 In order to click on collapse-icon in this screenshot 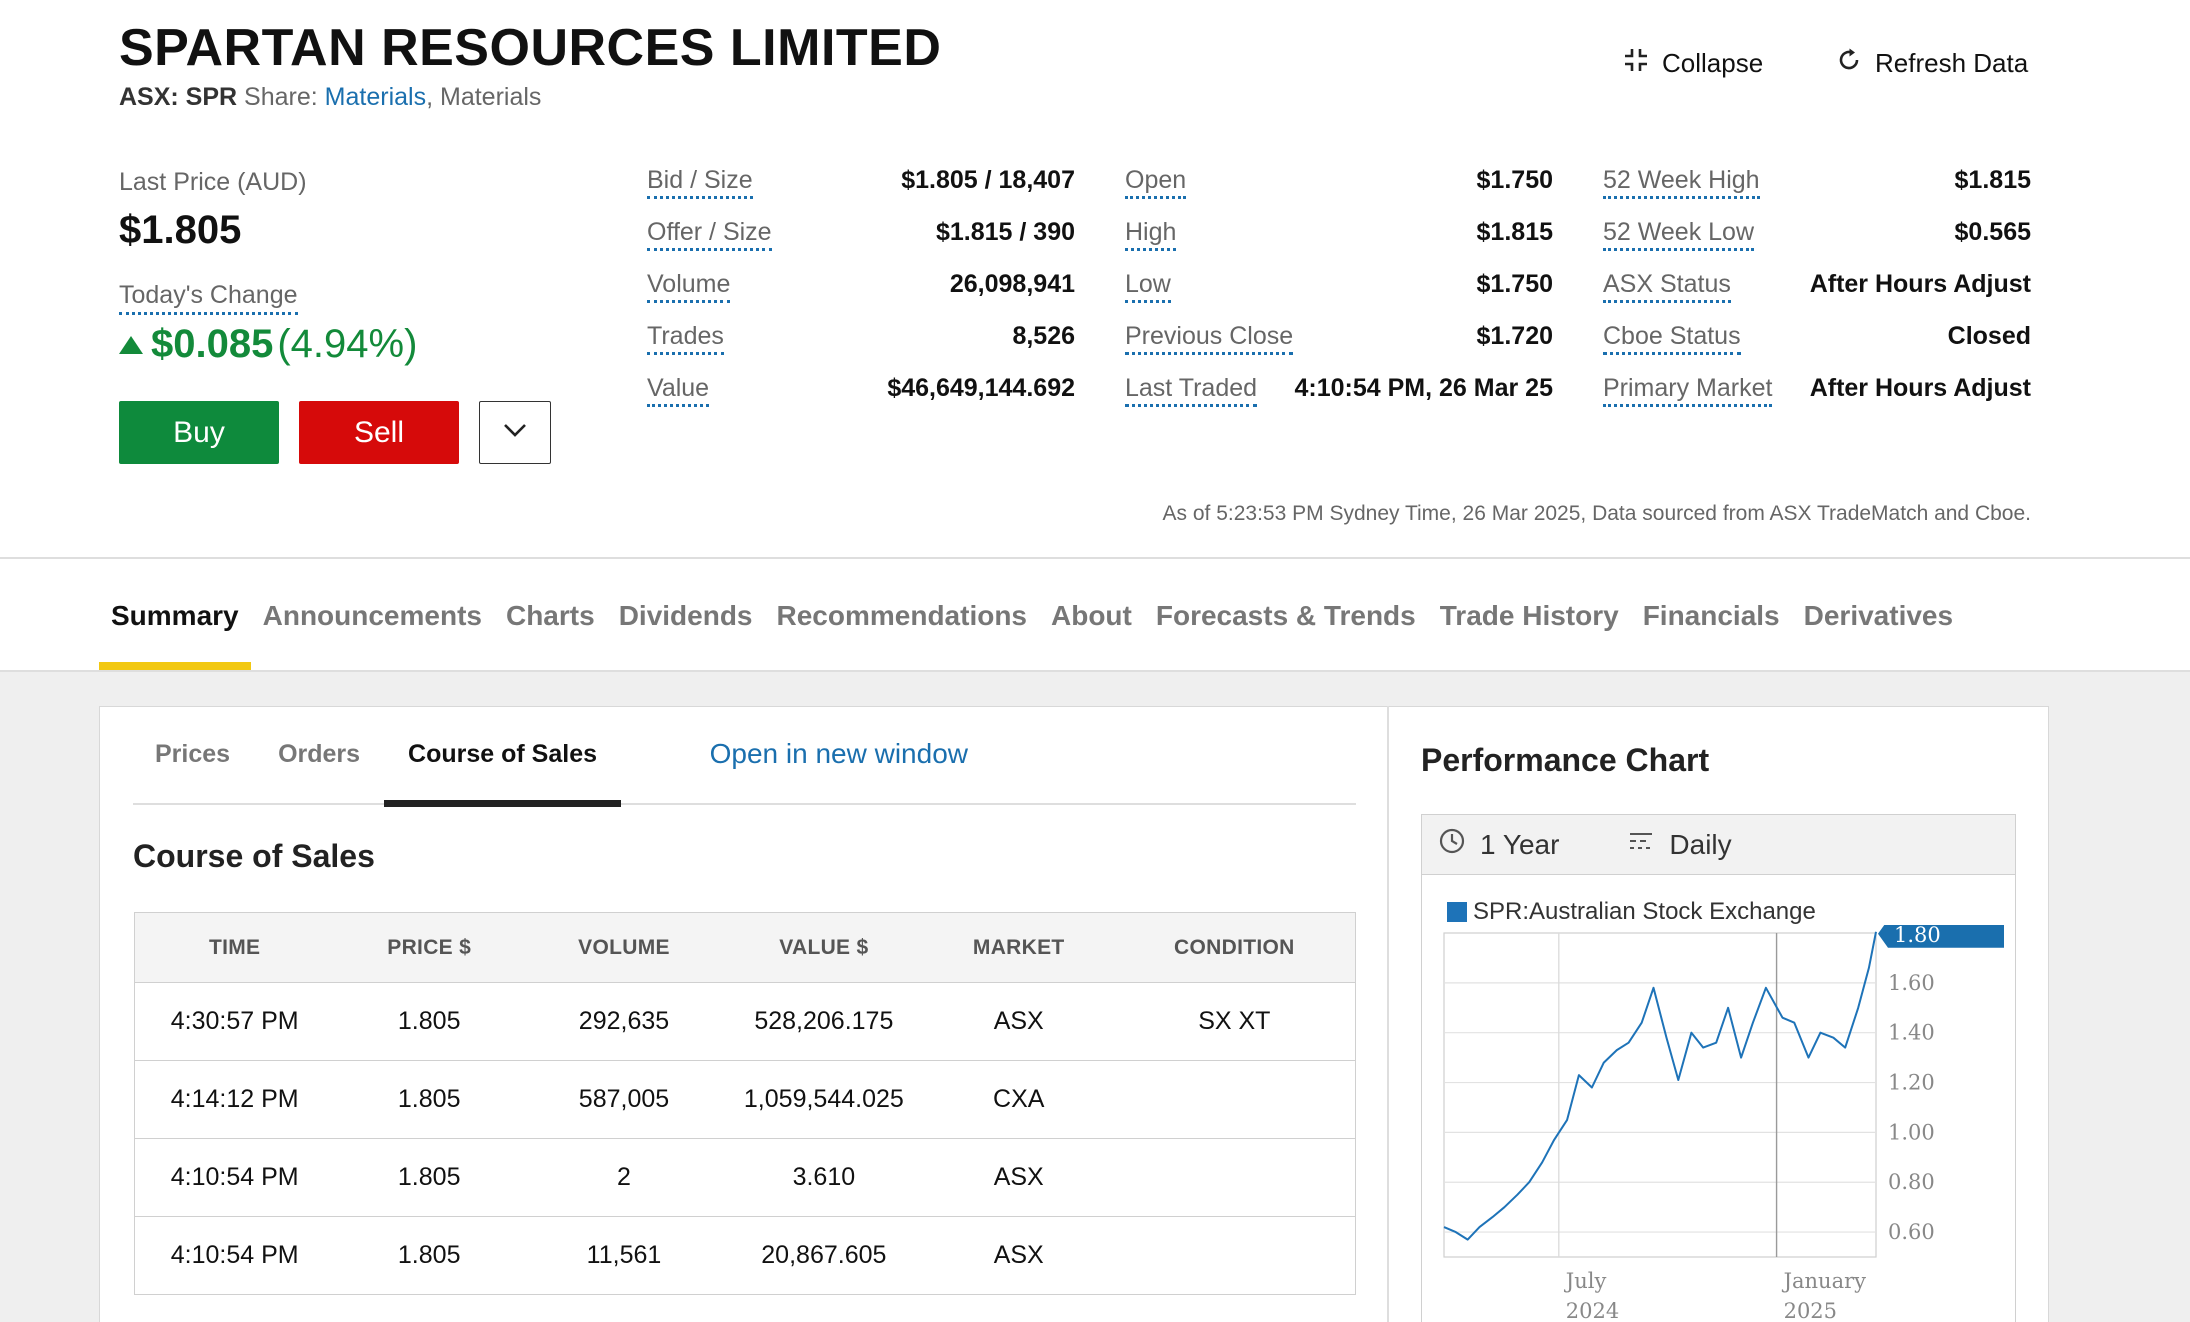, I will do `click(1636, 63)`.